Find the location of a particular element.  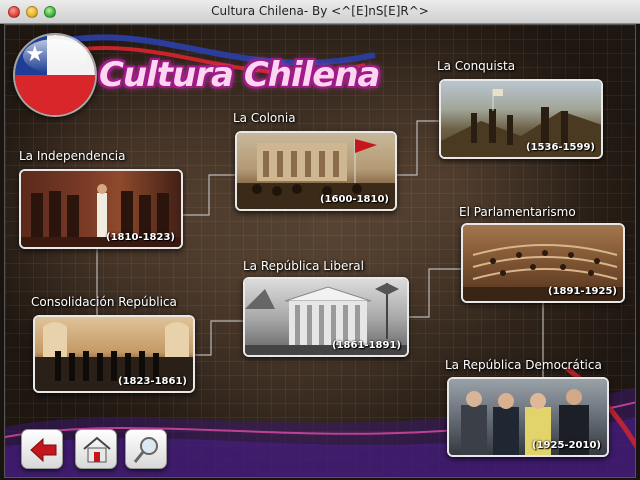

era-label-la-republica-liberal: La República Liberal is located at coordinates (303, 266).